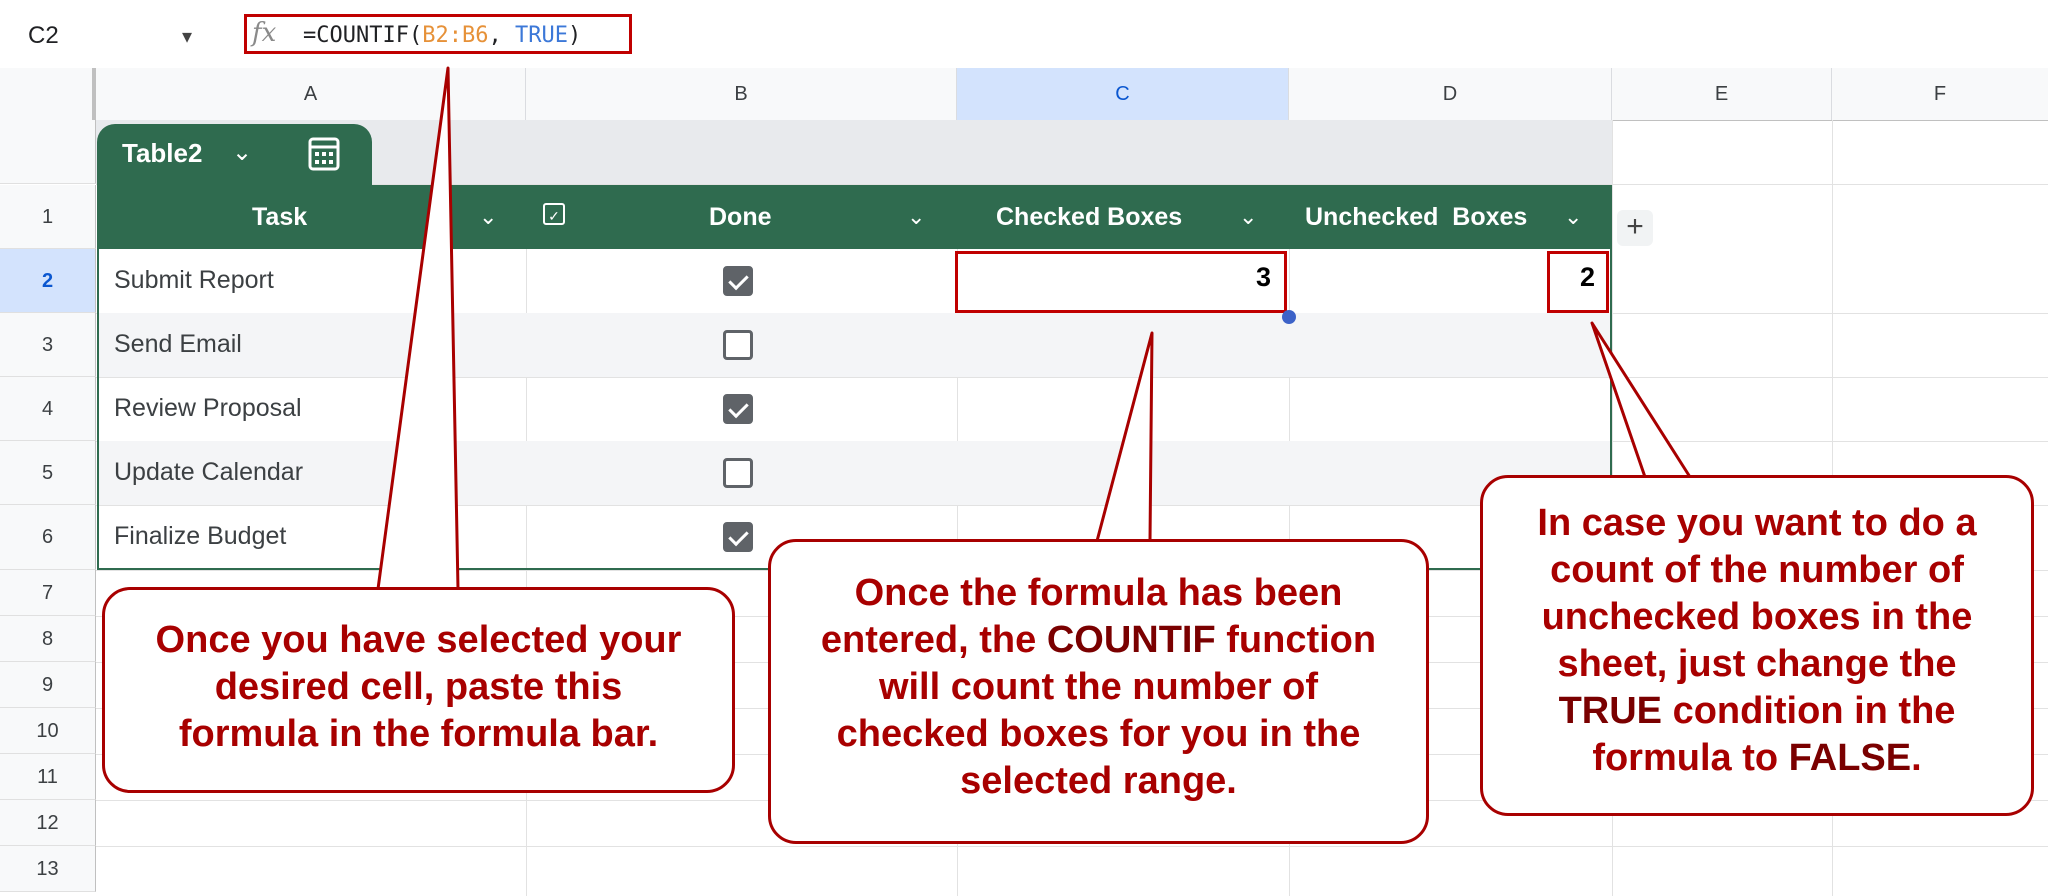 This screenshot has height=896, width=2048. What do you see at coordinates (1098, 593) in the screenshot?
I see `callout-middle-line: Once the formula has been` at bounding box center [1098, 593].